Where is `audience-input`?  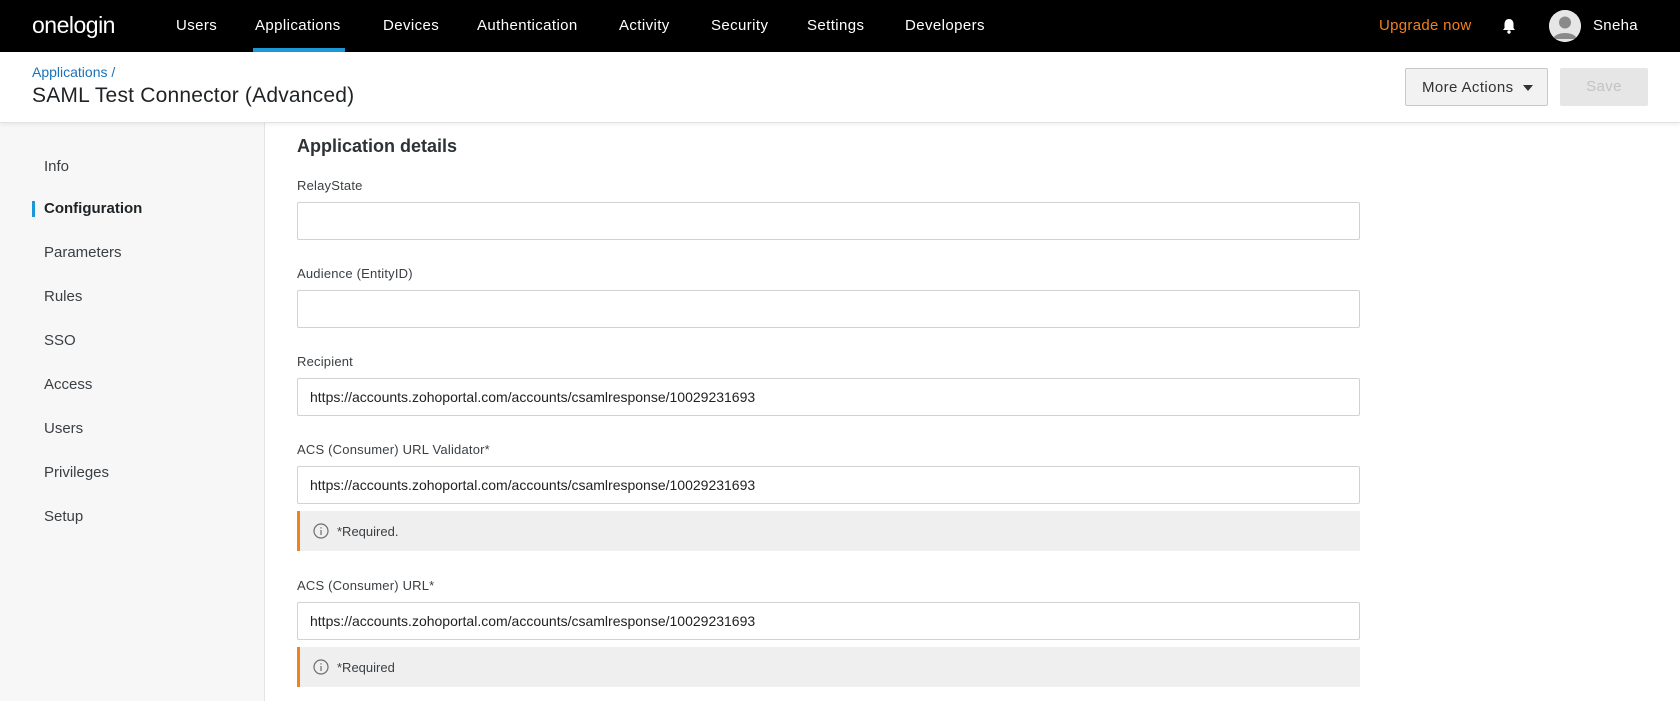
audience-input is located at coordinates (828, 309).